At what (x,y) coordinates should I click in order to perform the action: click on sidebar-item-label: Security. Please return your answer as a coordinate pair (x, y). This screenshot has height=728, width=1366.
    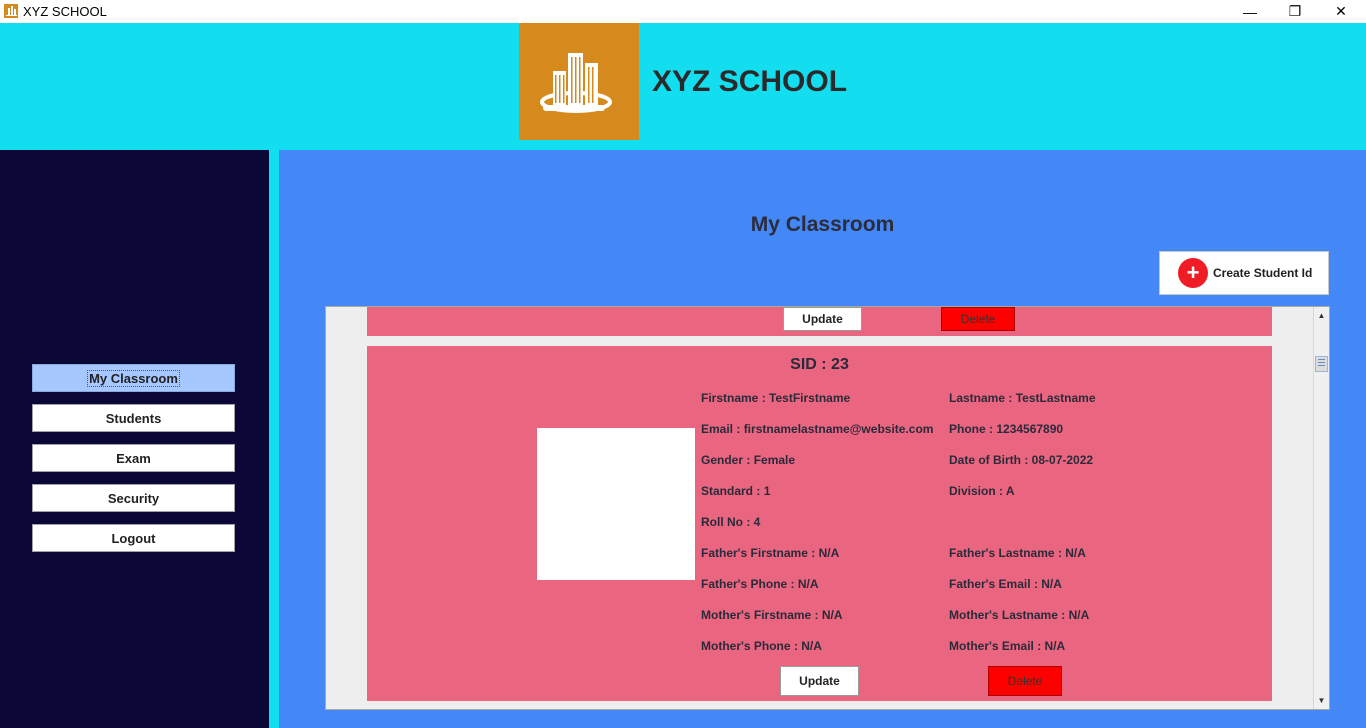
    Looking at the image, I should click on (133, 498).